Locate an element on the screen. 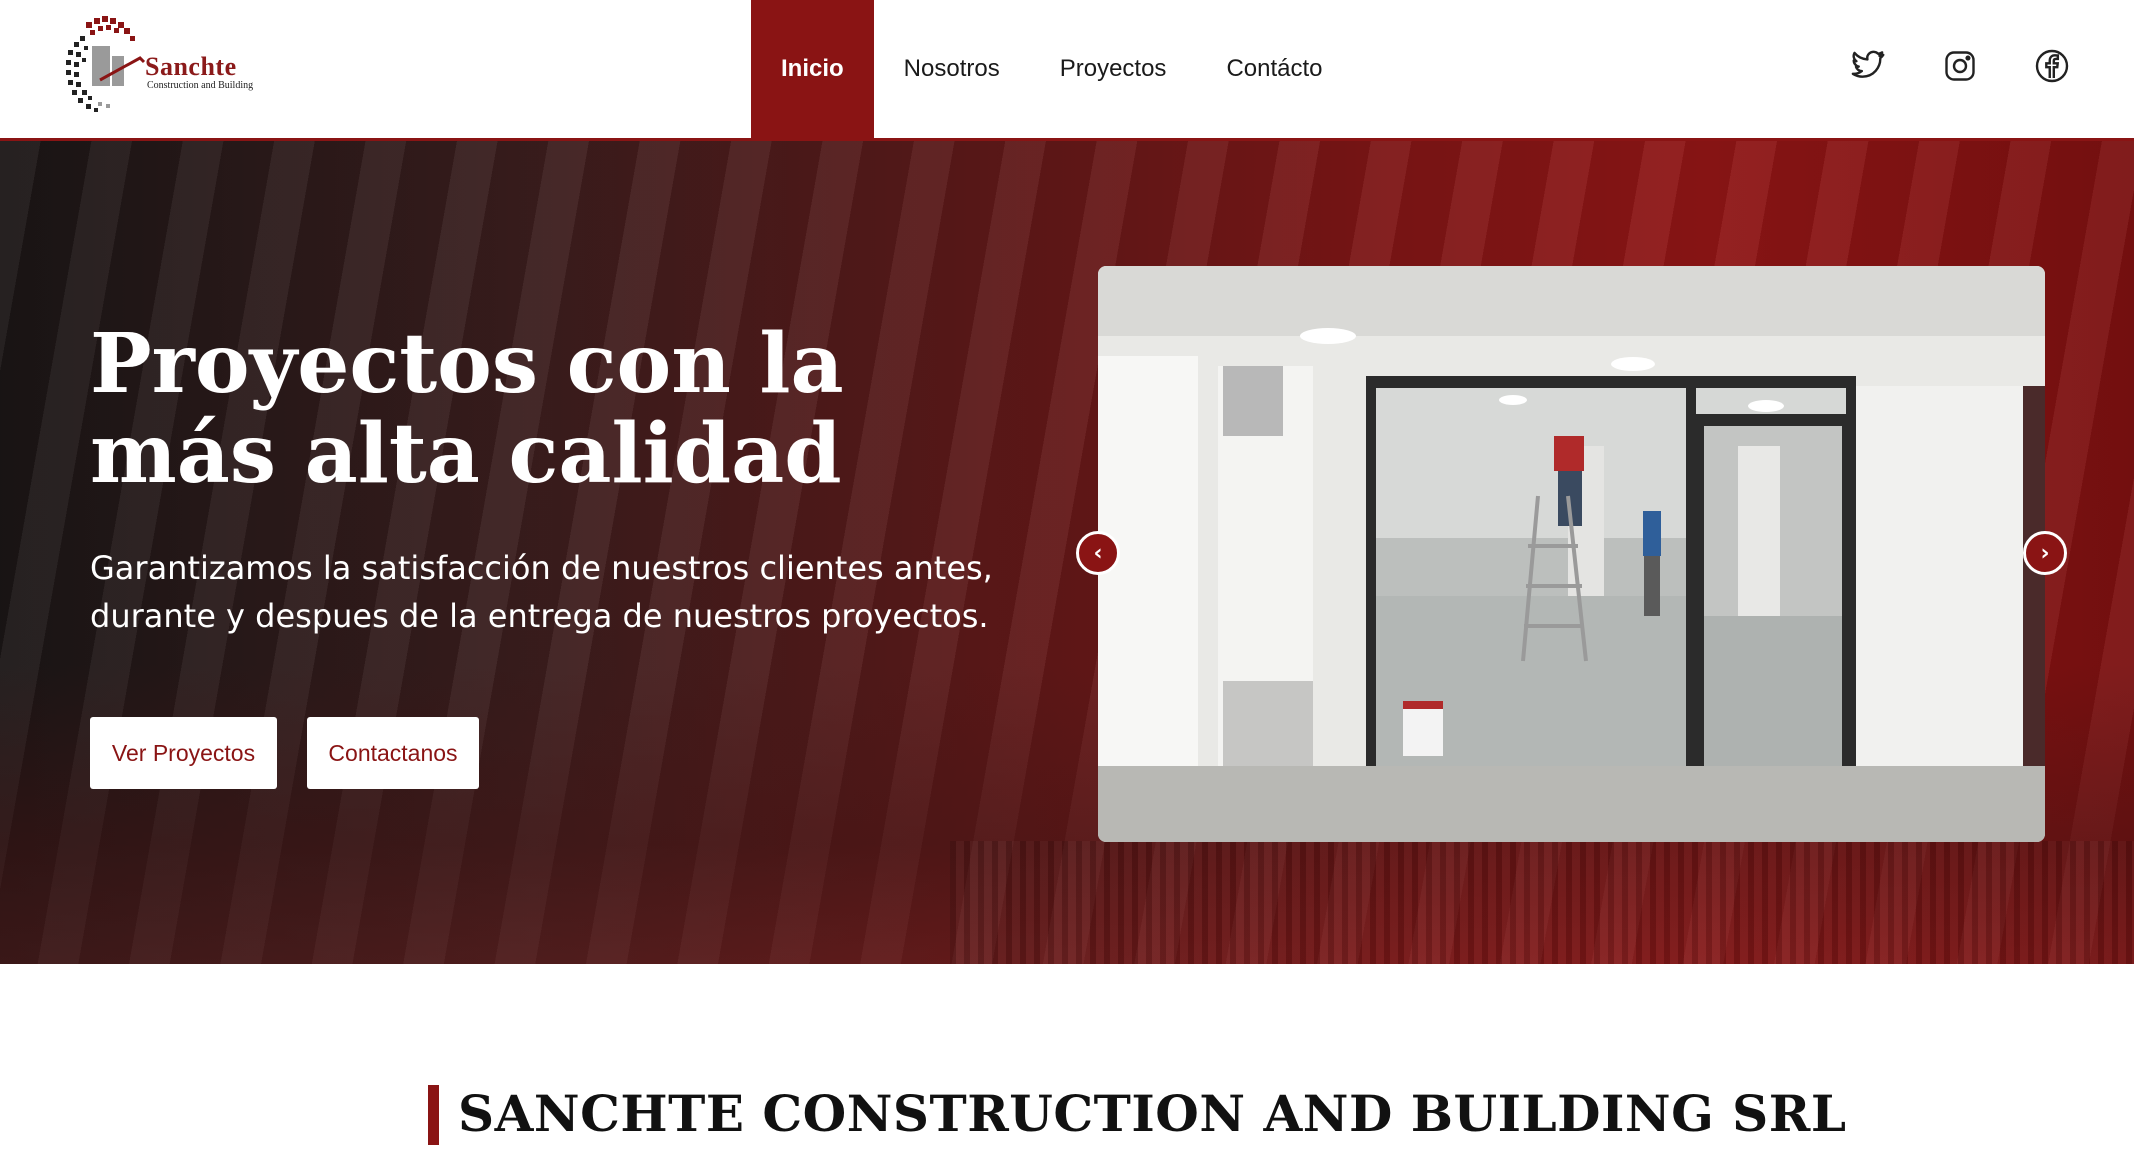 This screenshot has width=2134, height=1170. facebook-icon is located at coordinates (2052, 66).